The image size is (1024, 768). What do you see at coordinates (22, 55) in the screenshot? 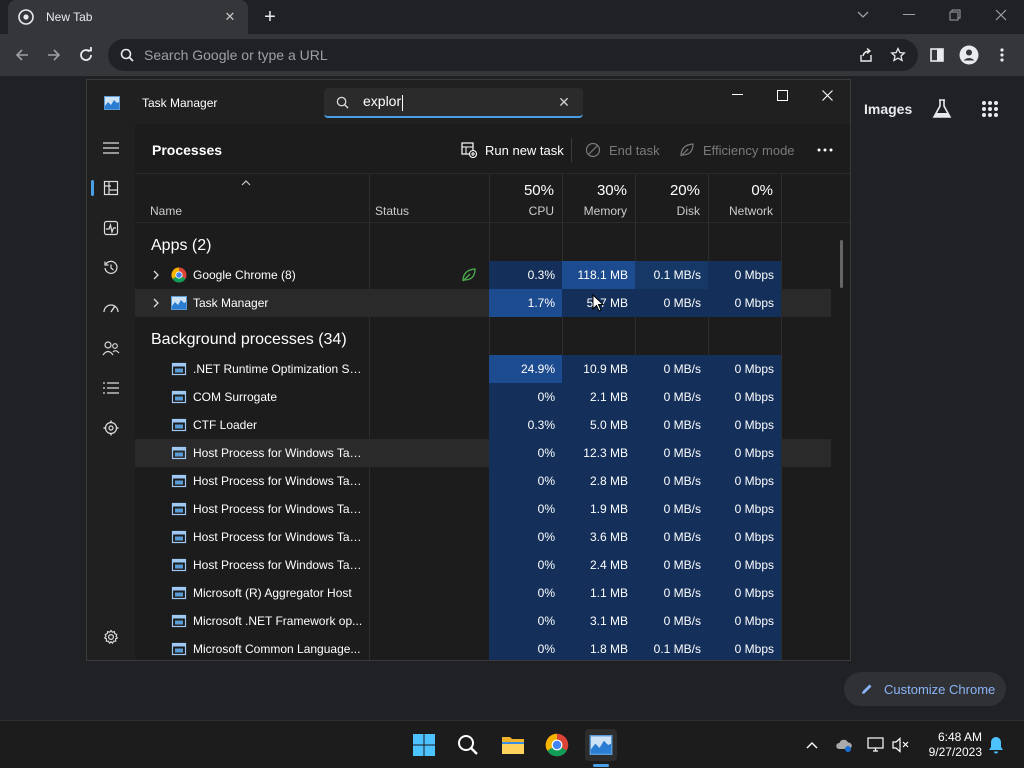
I see `back-arrow-icon` at bounding box center [22, 55].